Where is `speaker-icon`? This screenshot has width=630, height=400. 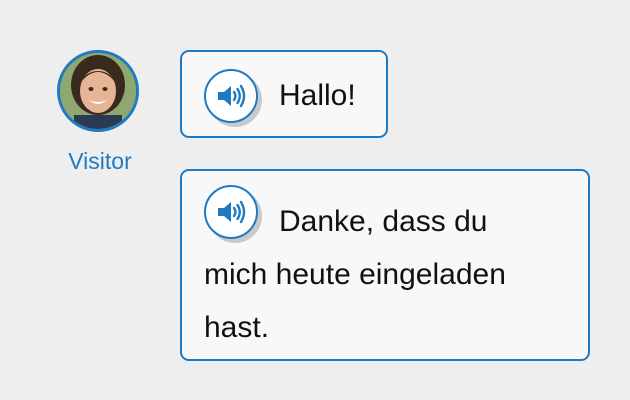 speaker-icon is located at coordinates (232, 96).